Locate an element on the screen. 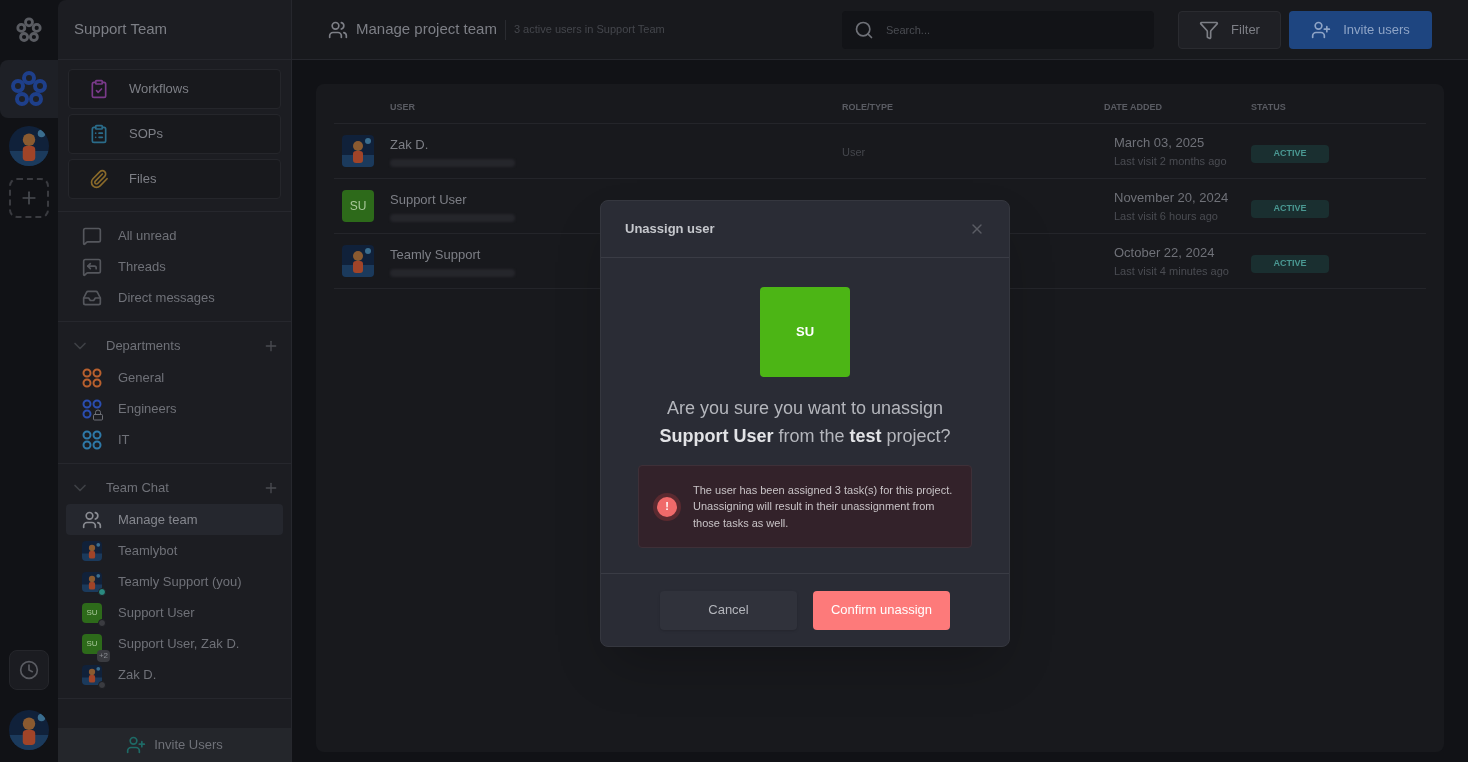 The height and width of the screenshot is (762, 1468). confirm-unassign-button: Confirm unassign is located at coordinates (881, 610).